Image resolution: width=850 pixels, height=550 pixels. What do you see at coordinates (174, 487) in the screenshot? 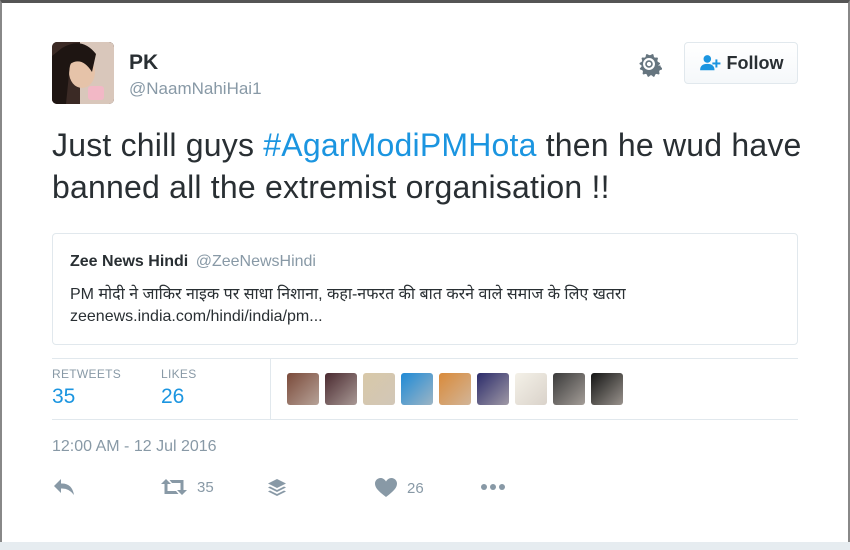
I see `retweet-icon` at bounding box center [174, 487].